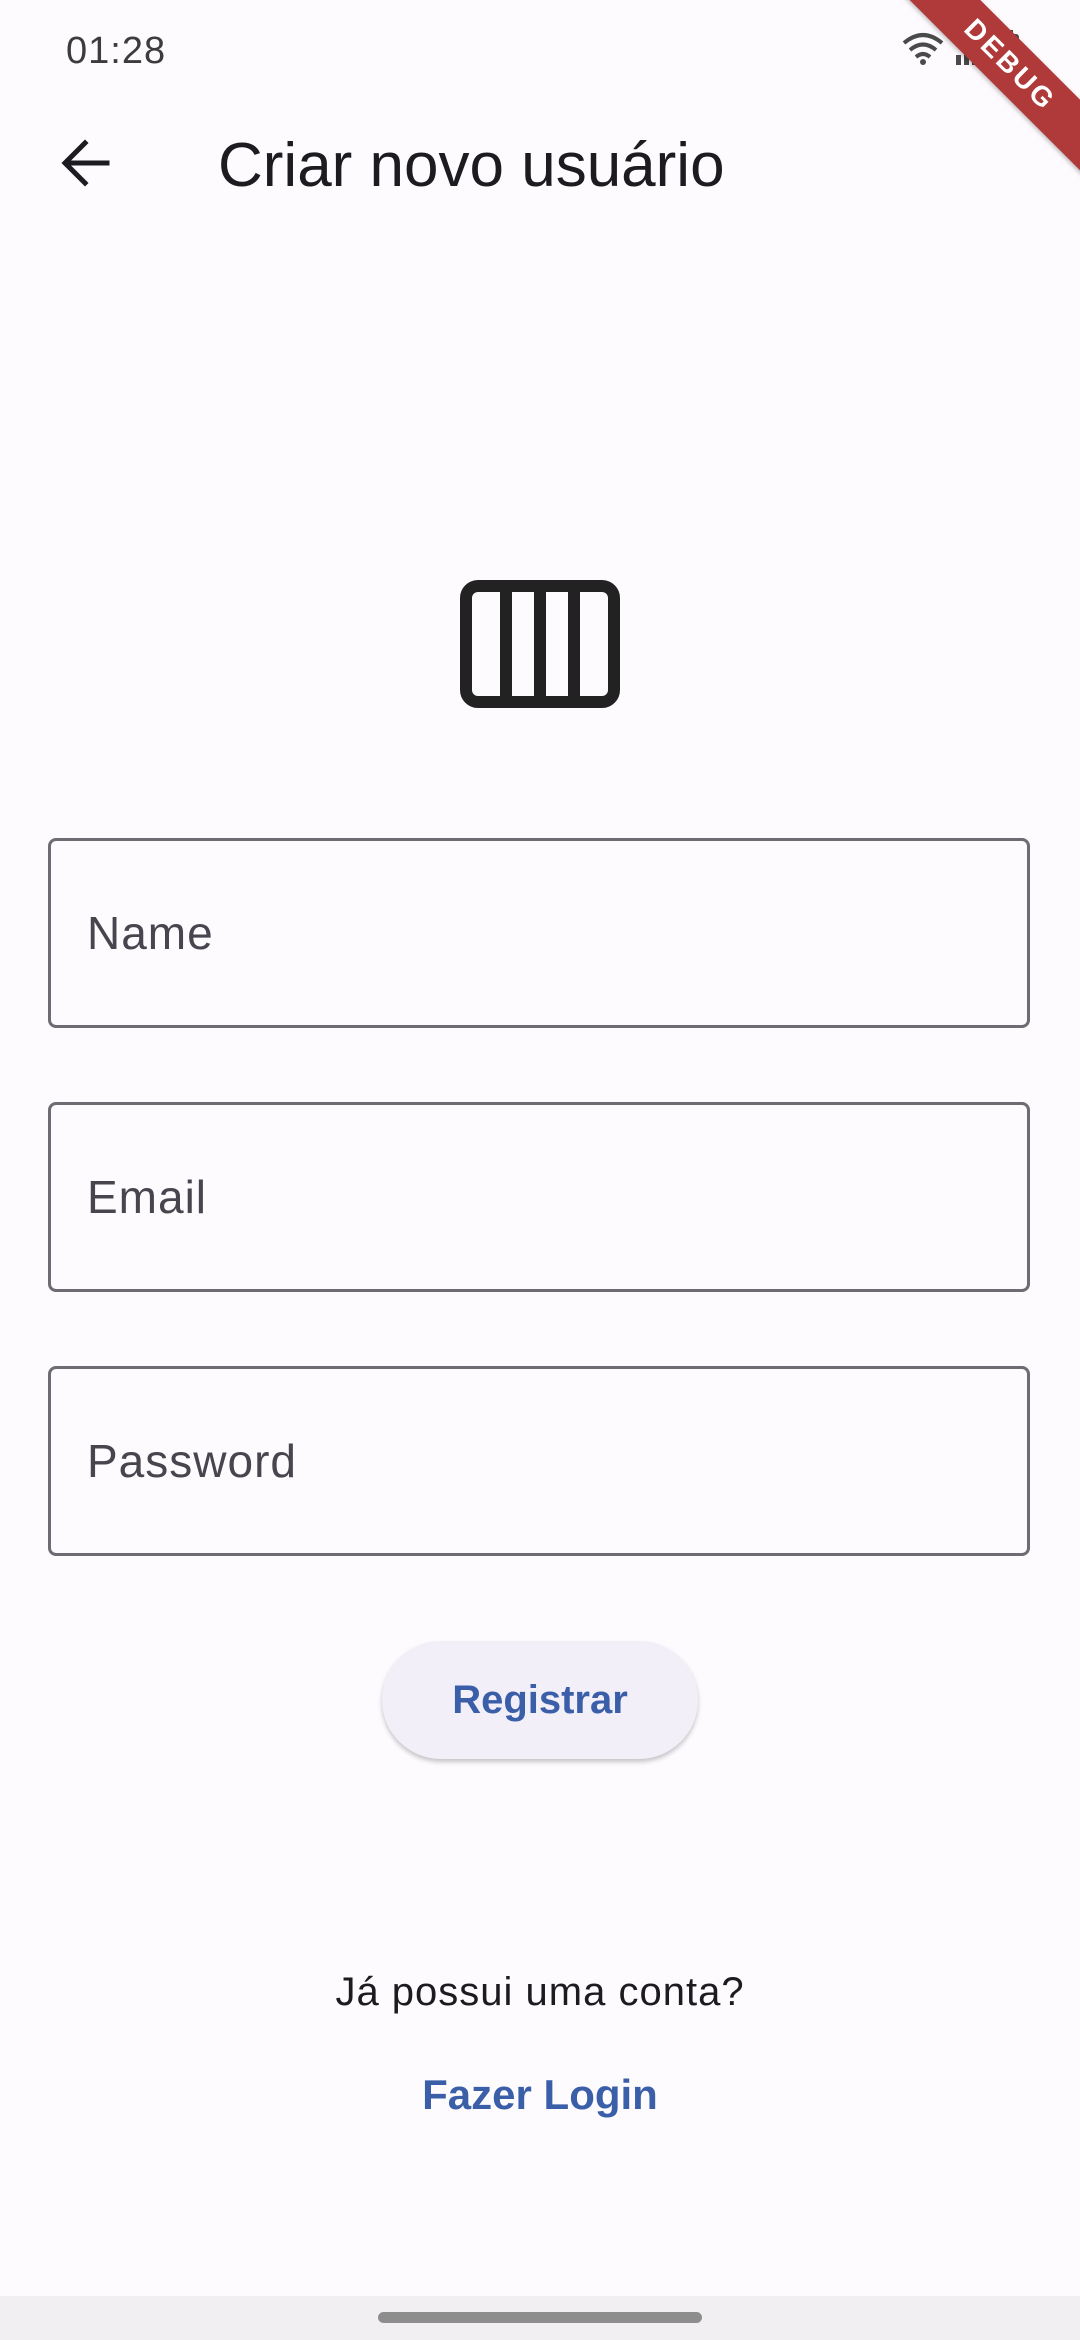 This screenshot has width=1080, height=2340. I want to click on status-time: 01:28, so click(116, 51).